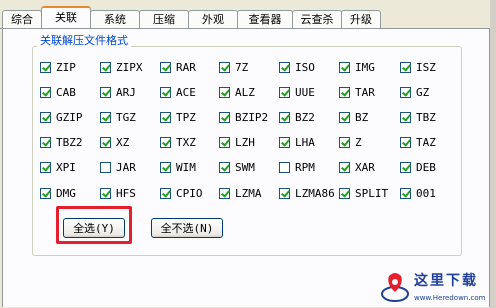  Describe the element at coordinates (94, 225) in the screenshot. I see `highlight-annotation` at that location.